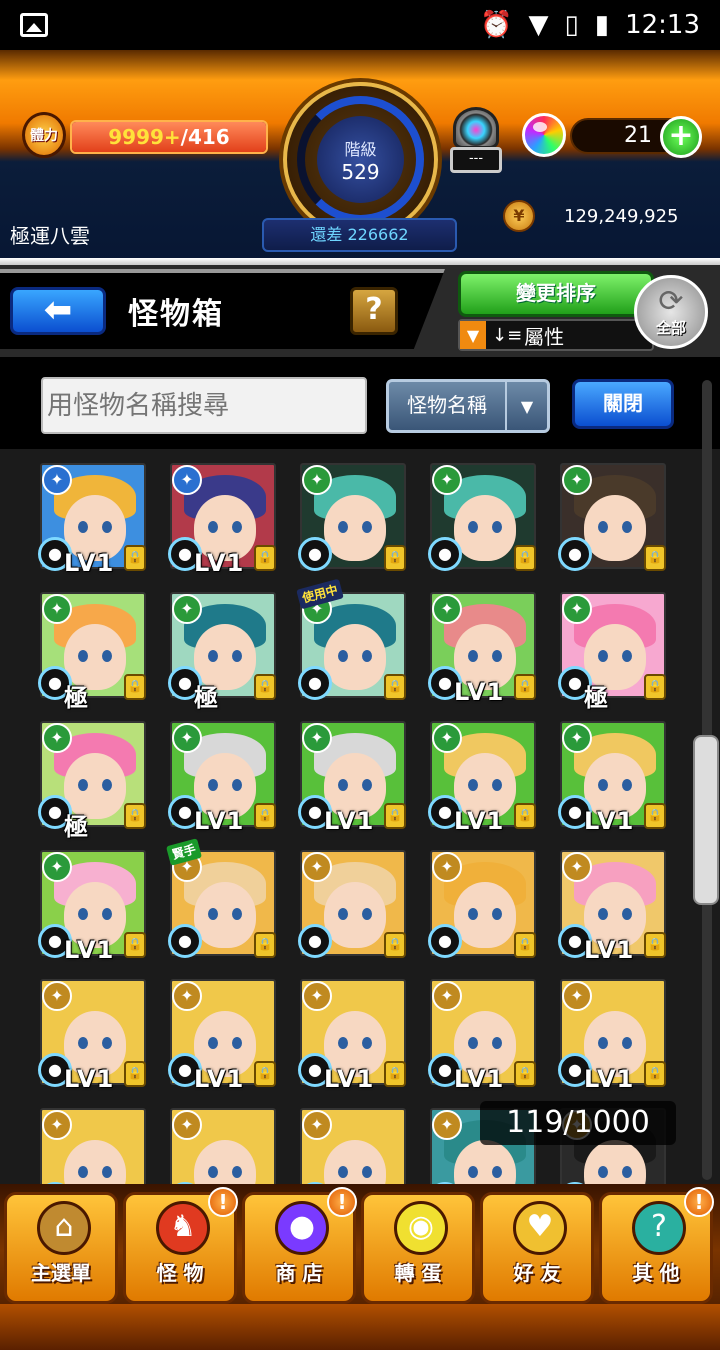  What do you see at coordinates (374, 311) in the screenshot?
I see `help-button: ?` at bounding box center [374, 311].